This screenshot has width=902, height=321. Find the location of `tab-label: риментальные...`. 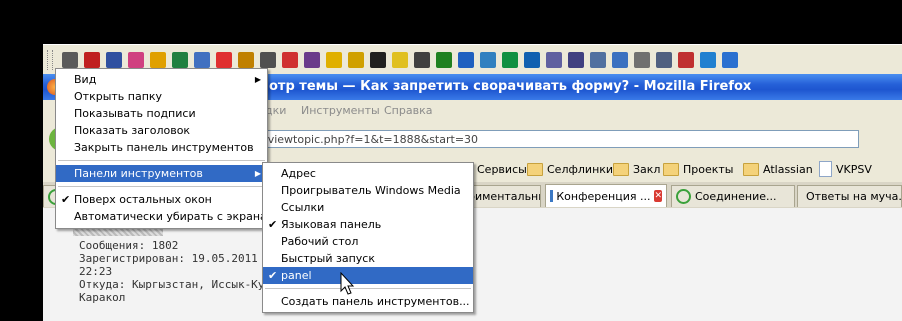

tab-label: риментальные... is located at coordinates (504, 196).